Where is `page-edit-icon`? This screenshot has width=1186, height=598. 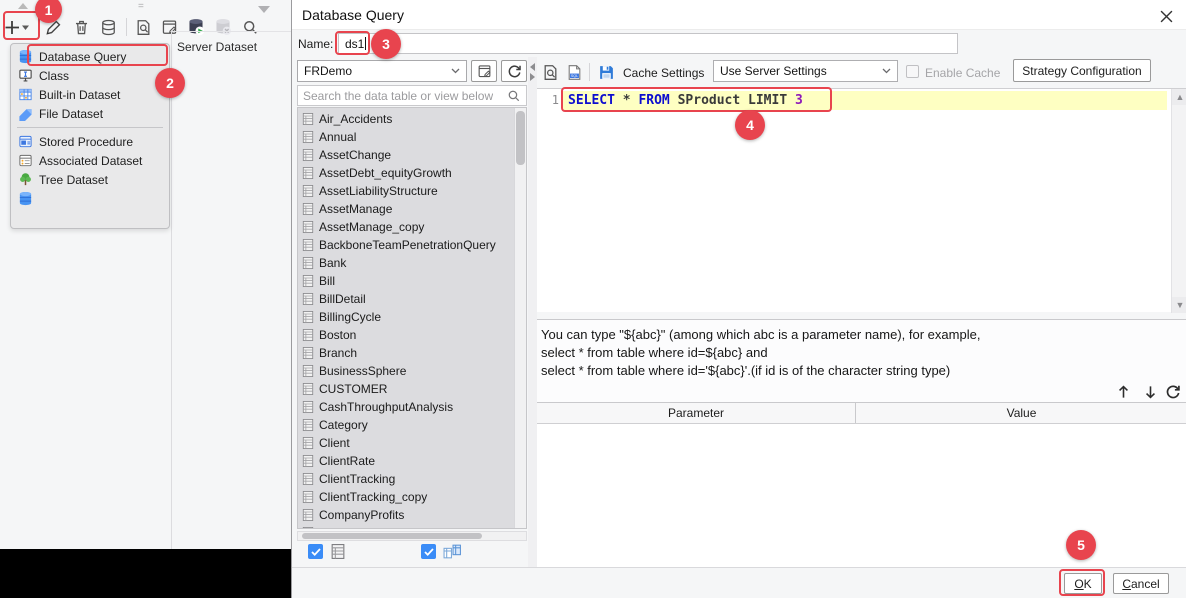
page-edit-icon is located at coordinates (169, 27).